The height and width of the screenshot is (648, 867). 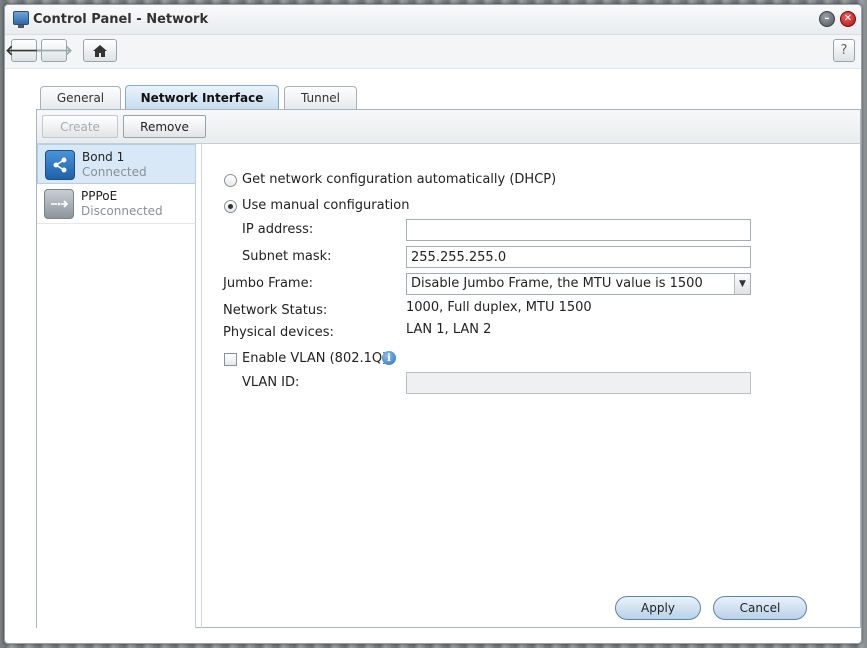 What do you see at coordinates (24, 50) in the screenshot?
I see `back-button: 🡐` at bounding box center [24, 50].